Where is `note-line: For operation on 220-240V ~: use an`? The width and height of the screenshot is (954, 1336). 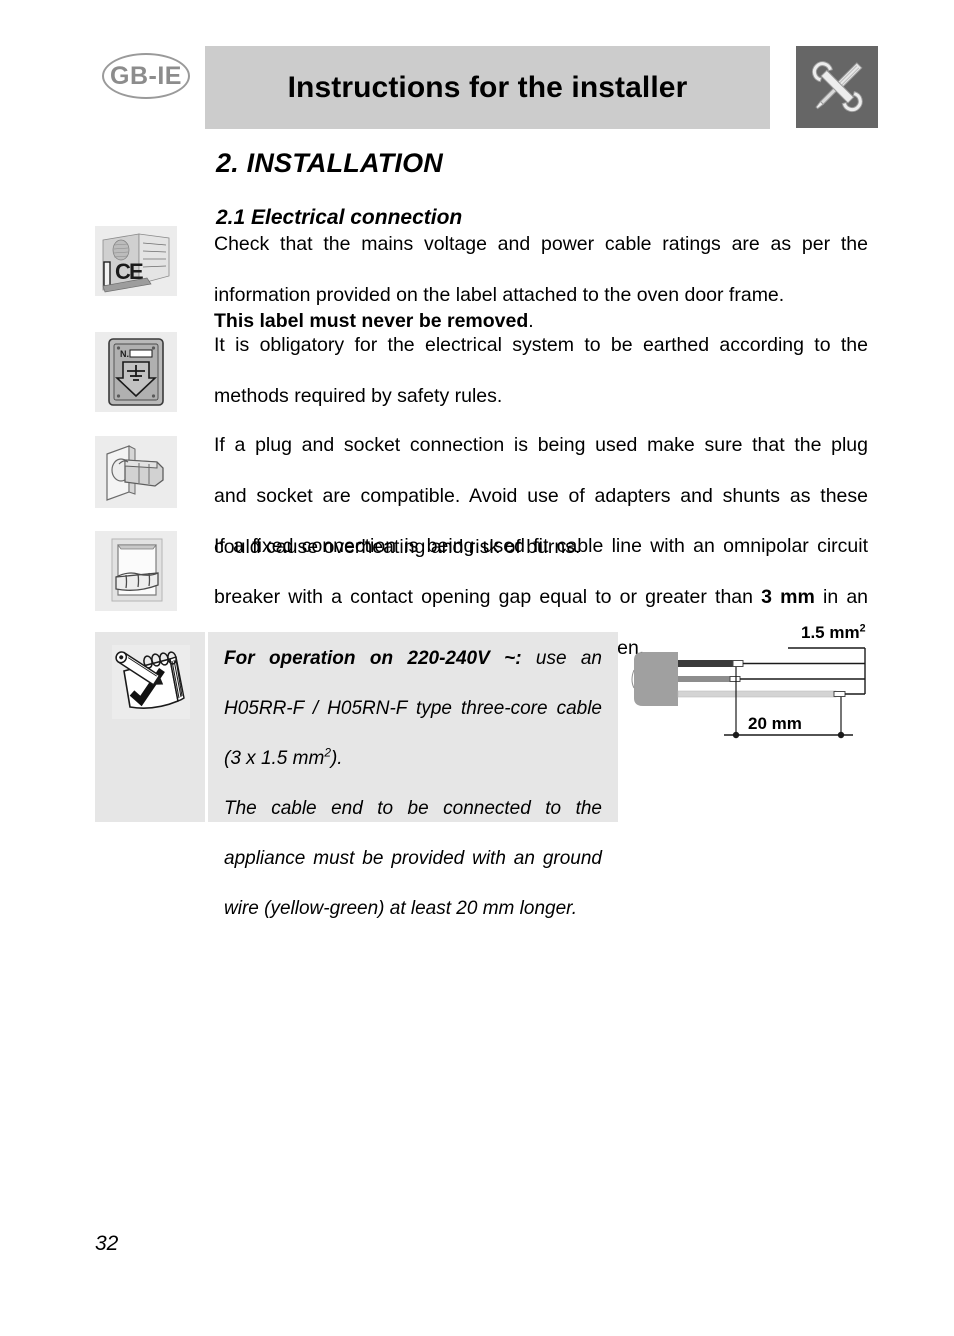 note-line: For operation on 220-240V ~: use an is located at coordinates (413, 671).